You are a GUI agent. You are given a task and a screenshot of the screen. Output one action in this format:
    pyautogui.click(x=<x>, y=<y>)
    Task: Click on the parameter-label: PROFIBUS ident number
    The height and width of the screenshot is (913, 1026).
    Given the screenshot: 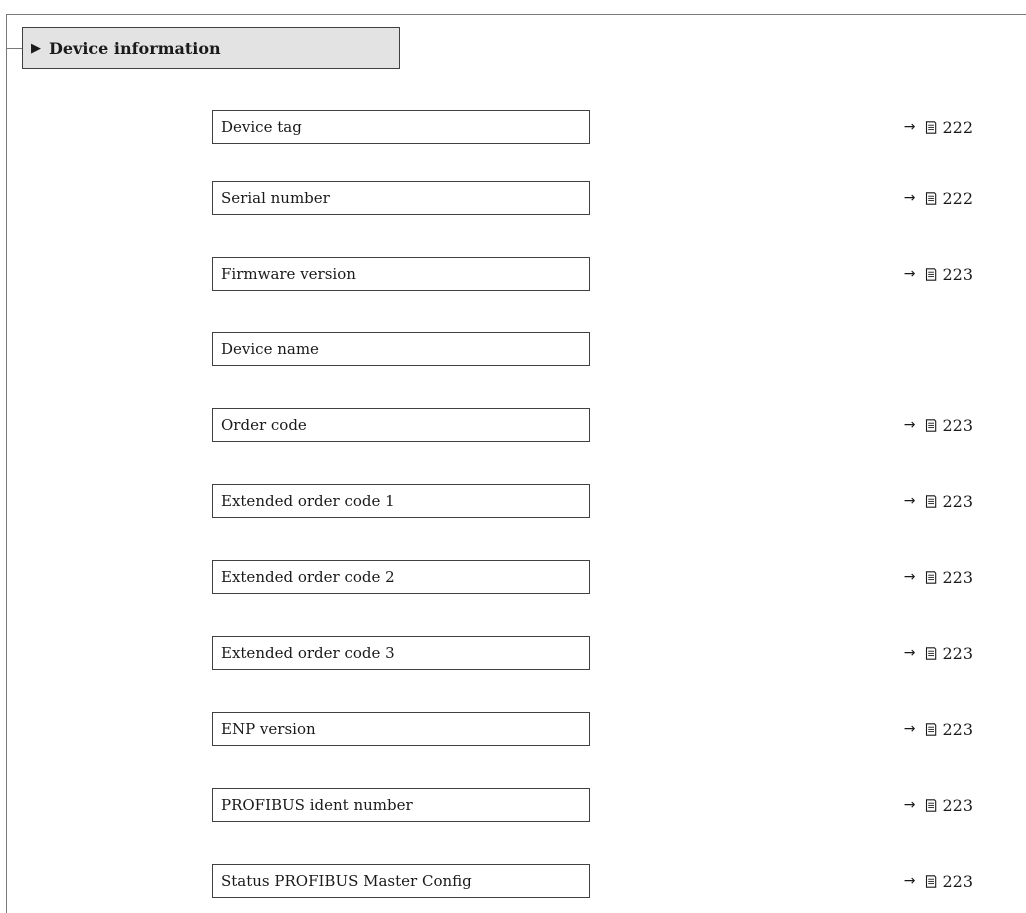 What is the action you would take?
    pyautogui.click(x=317, y=805)
    